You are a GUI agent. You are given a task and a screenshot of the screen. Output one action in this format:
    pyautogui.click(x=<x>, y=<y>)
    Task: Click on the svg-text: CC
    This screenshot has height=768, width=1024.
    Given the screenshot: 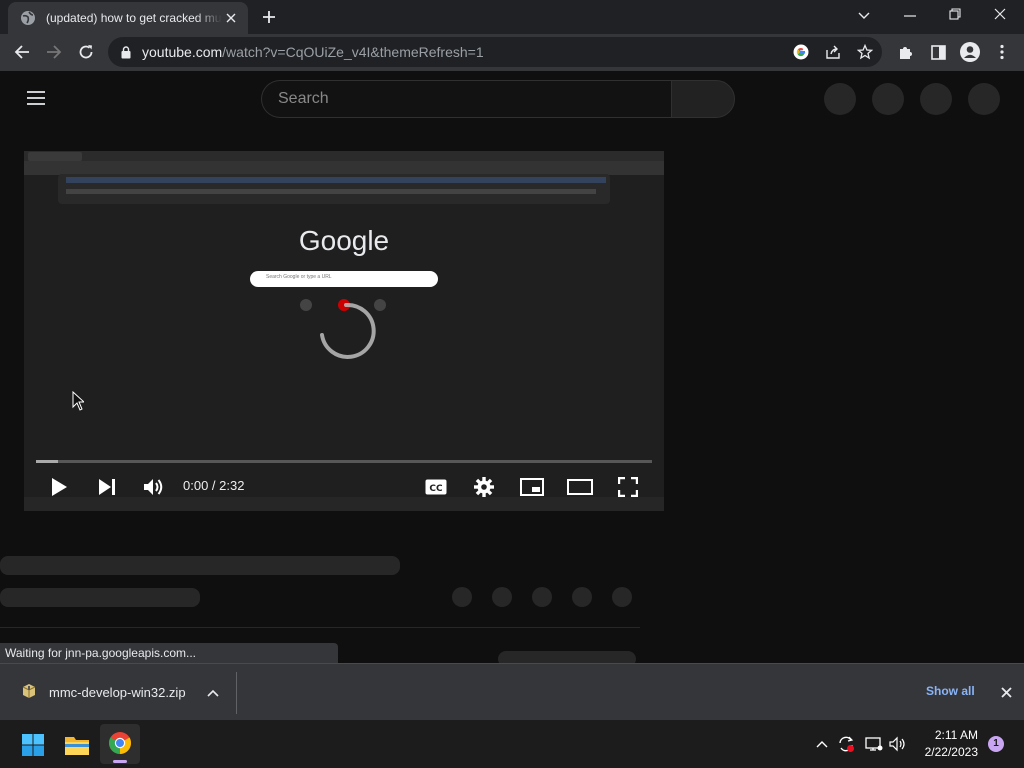 What is the action you would take?
    pyautogui.click(x=436, y=489)
    